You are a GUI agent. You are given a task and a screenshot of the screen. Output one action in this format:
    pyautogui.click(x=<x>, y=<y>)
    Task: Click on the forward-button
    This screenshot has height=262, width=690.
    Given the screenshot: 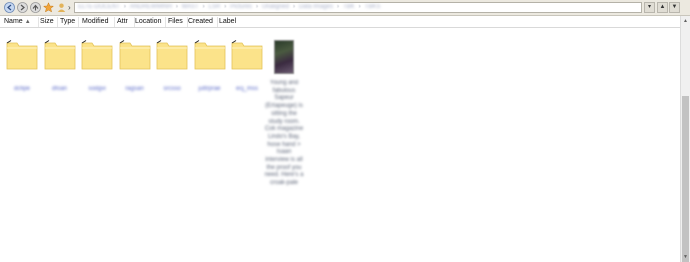 What is the action you would take?
    pyautogui.click(x=22, y=7)
    